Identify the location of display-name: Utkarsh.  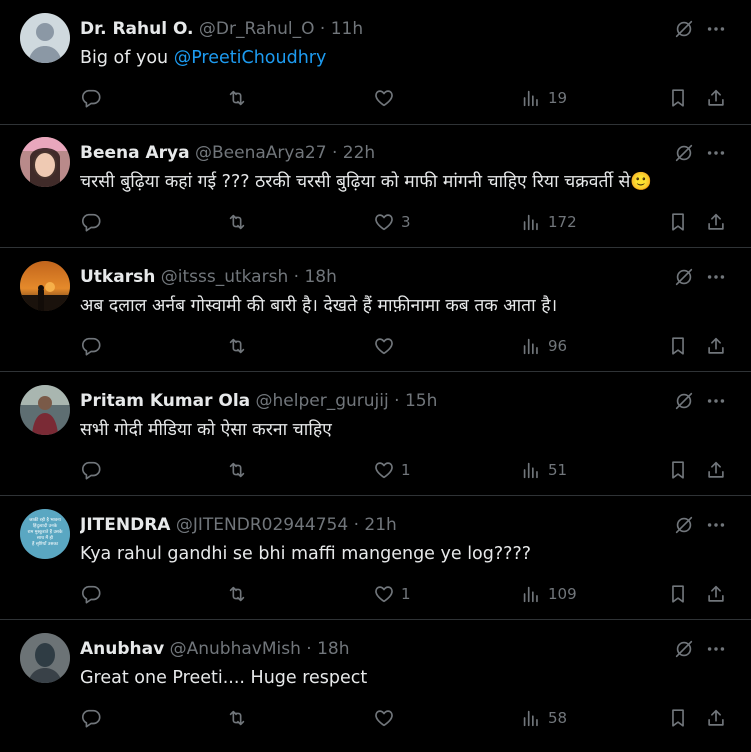
(117, 277).